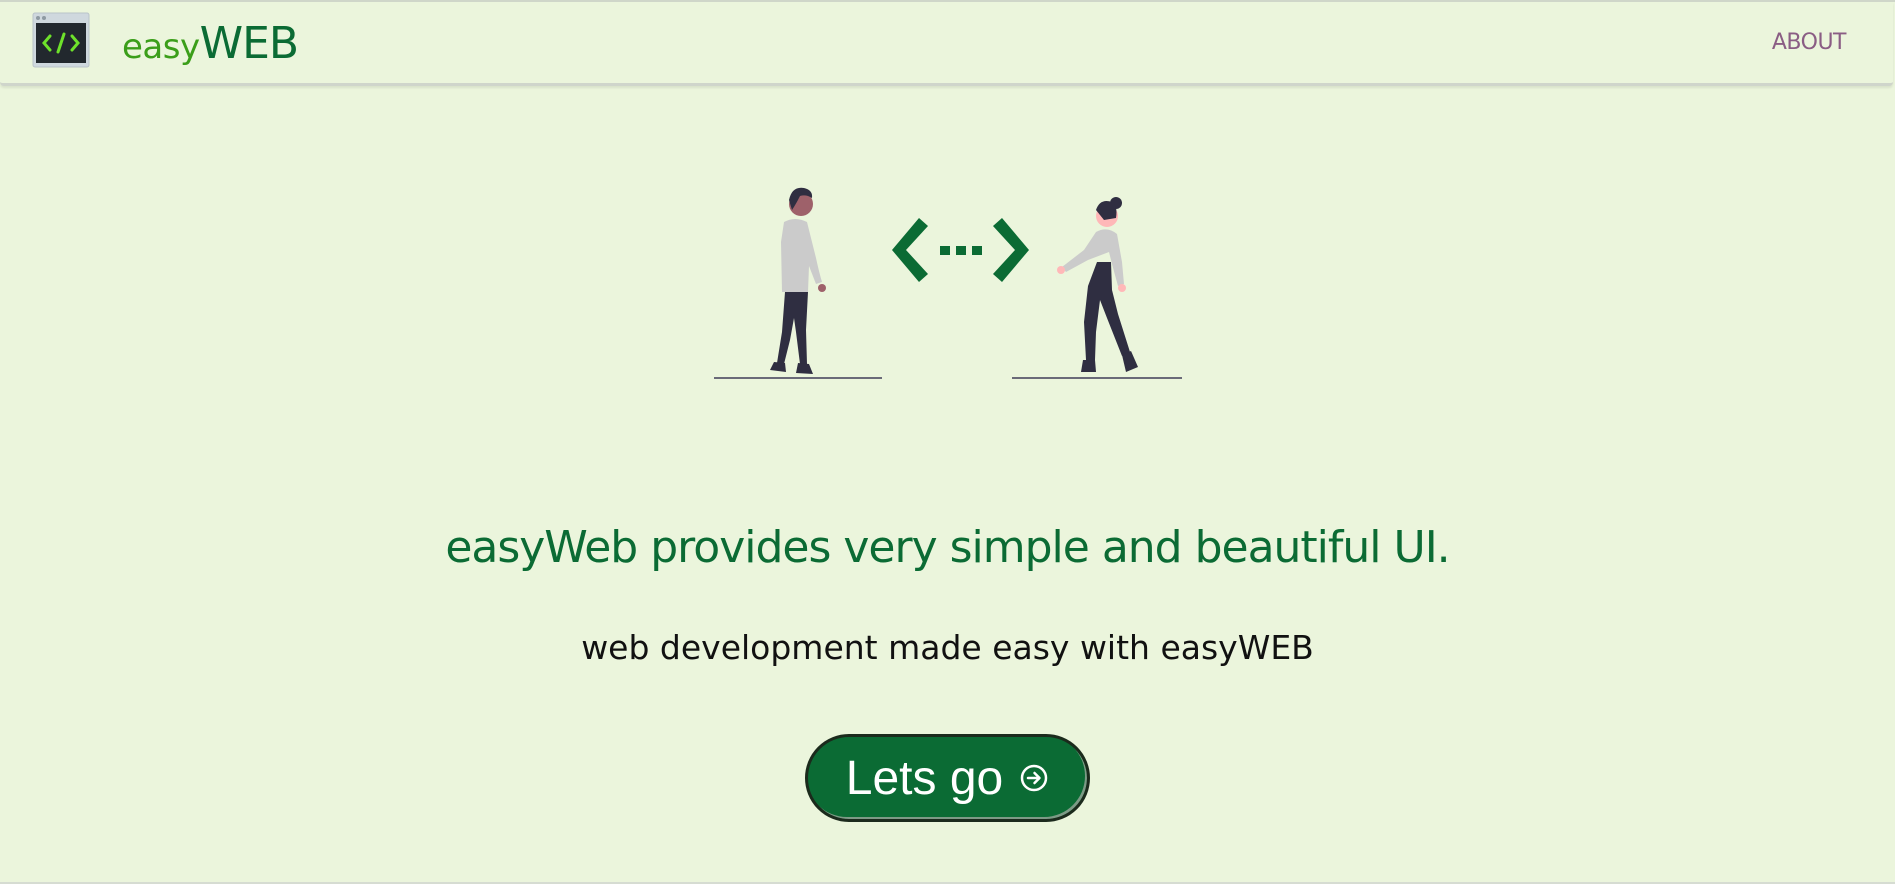 This screenshot has height=884, width=1895. I want to click on lets-go-label: Lets go, so click(924, 778).